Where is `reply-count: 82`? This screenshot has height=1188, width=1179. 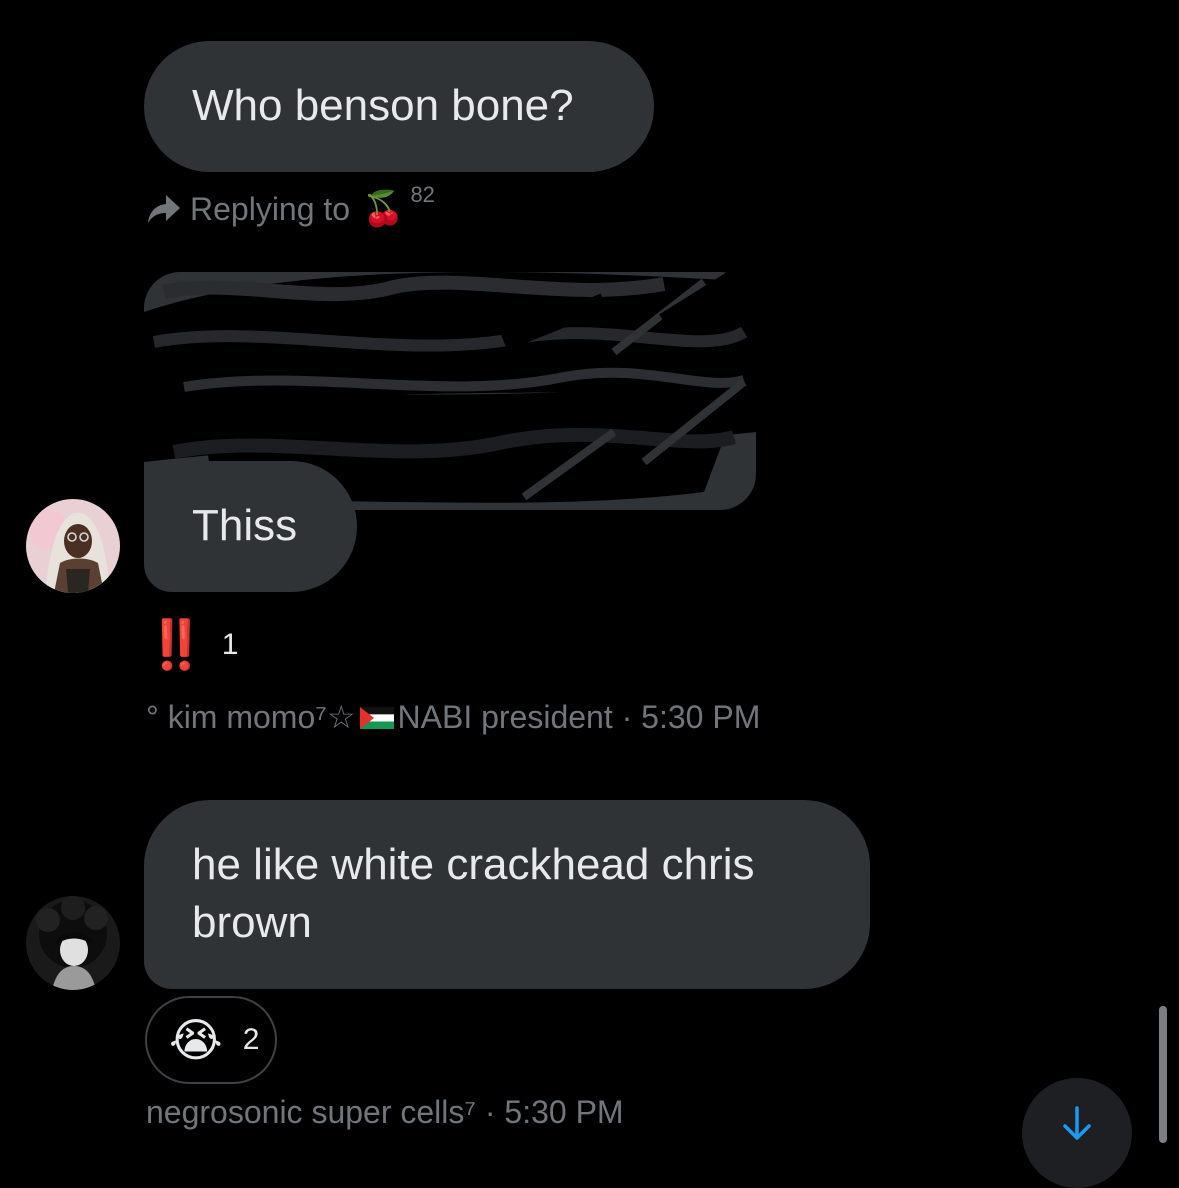
reply-count: 82 is located at coordinates (422, 194).